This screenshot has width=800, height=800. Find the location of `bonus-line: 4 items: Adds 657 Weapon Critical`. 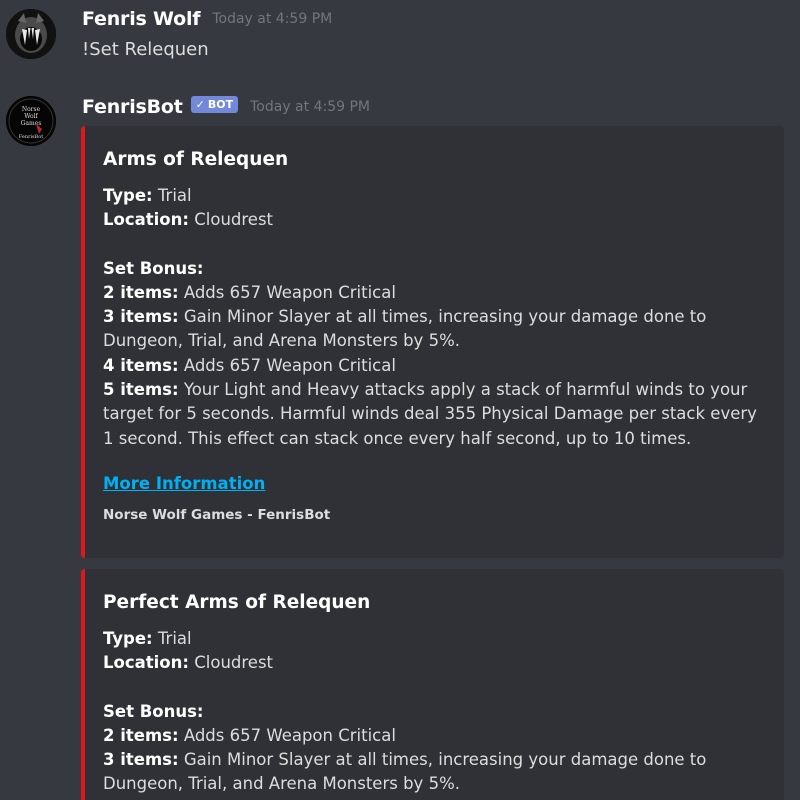

bonus-line: 4 items: Adds 657 Weapon Critical is located at coordinates (435, 366).